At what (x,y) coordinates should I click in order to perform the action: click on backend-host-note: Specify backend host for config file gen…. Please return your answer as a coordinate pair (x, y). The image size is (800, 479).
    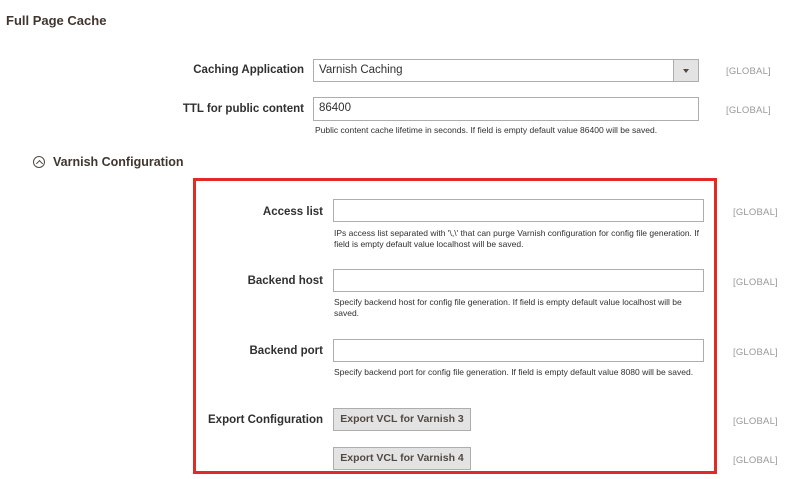
    Looking at the image, I should click on (508, 307).